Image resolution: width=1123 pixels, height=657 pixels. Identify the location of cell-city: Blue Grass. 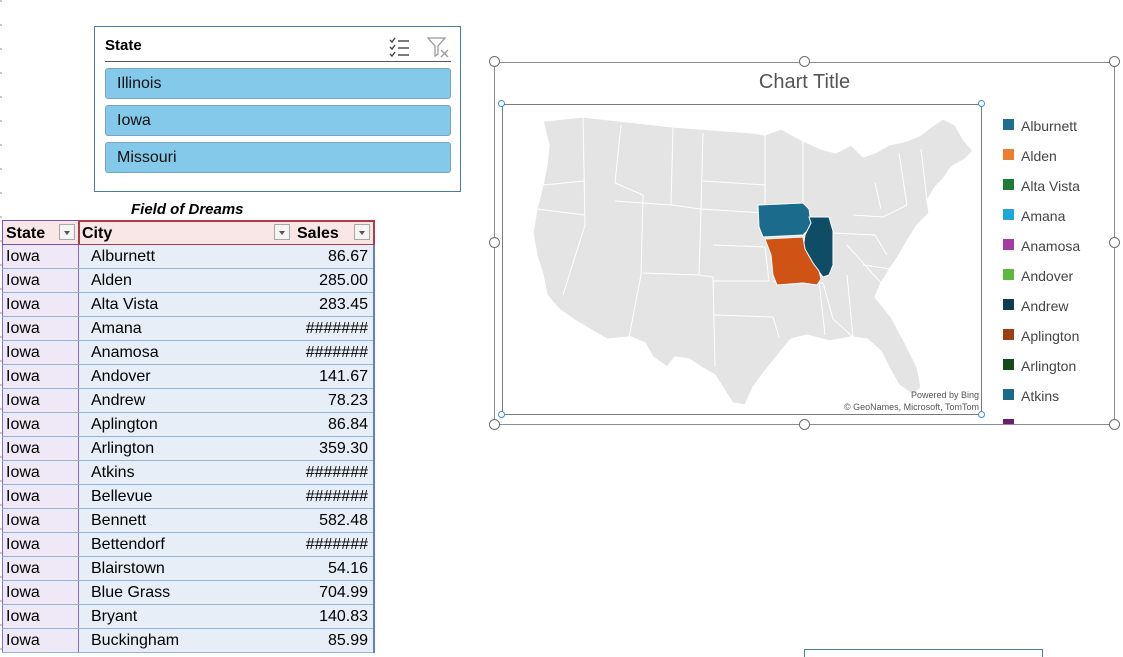
(130, 593).